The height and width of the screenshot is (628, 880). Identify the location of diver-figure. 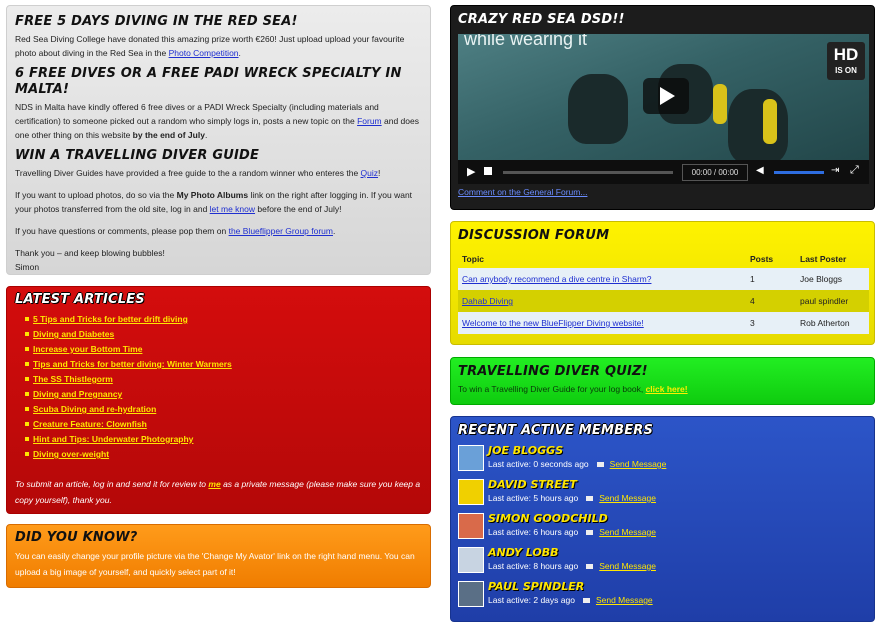
(758, 126).